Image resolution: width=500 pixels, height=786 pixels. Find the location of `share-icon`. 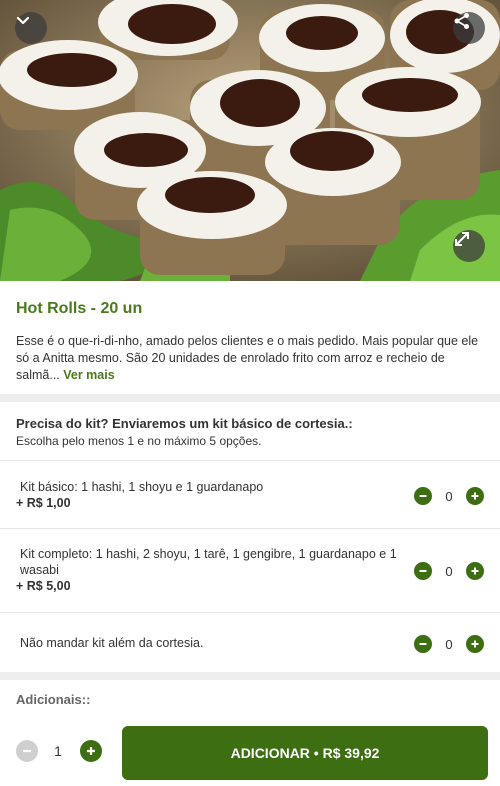

share-icon is located at coordinates (469, 28).